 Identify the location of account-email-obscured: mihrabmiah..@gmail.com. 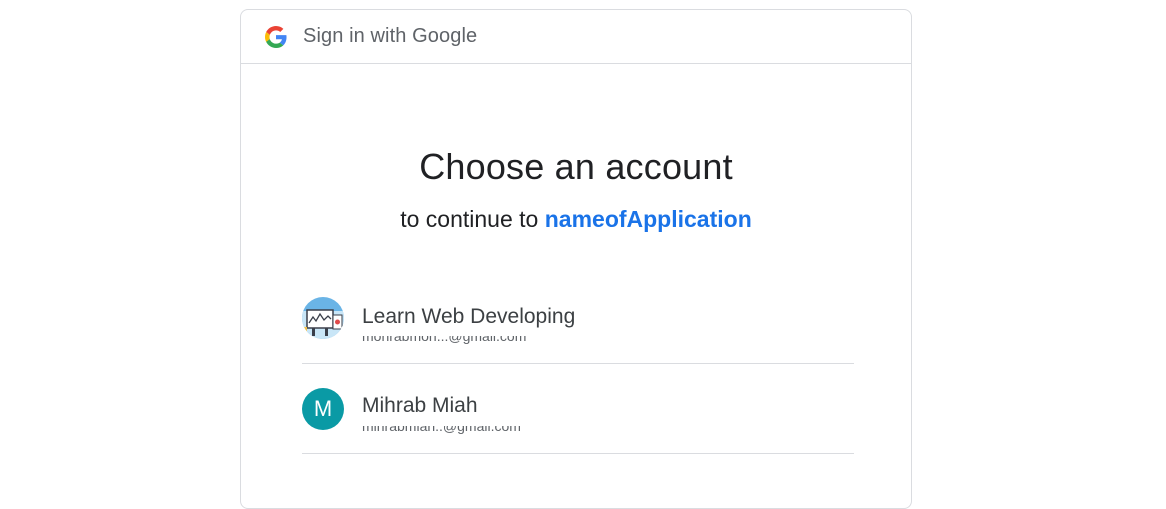
(441, 430).